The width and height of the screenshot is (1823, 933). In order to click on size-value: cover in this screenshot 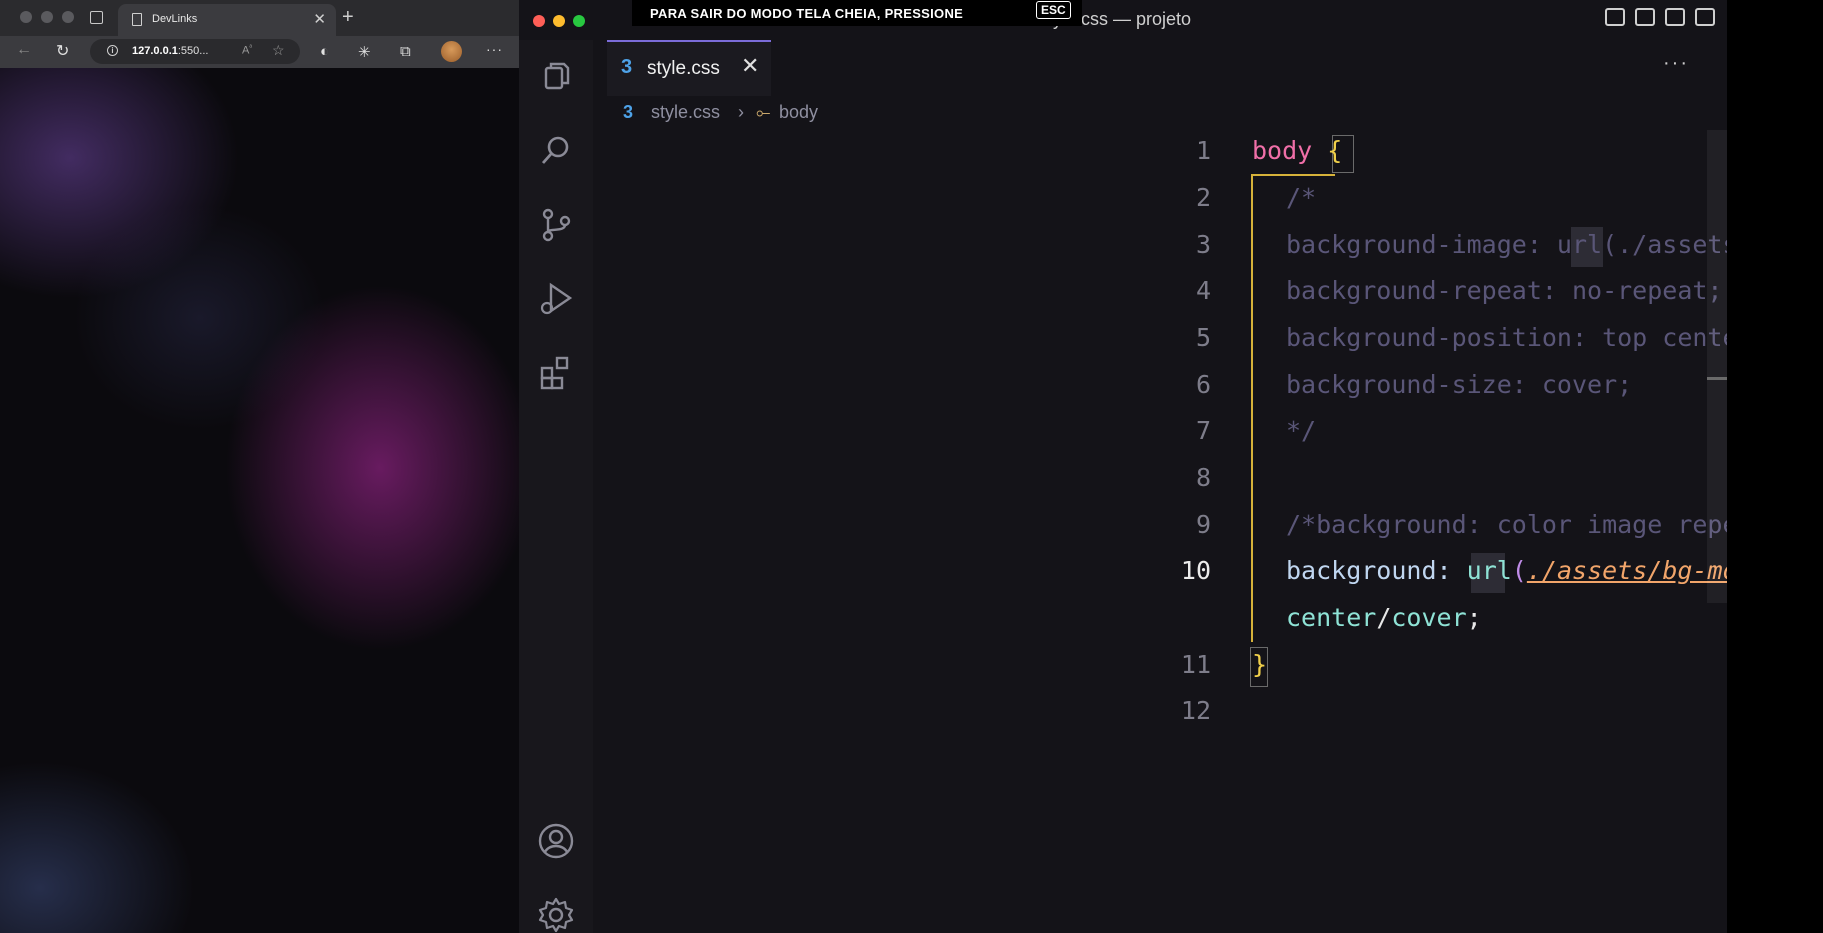, I will do `click(1429, 617)`.